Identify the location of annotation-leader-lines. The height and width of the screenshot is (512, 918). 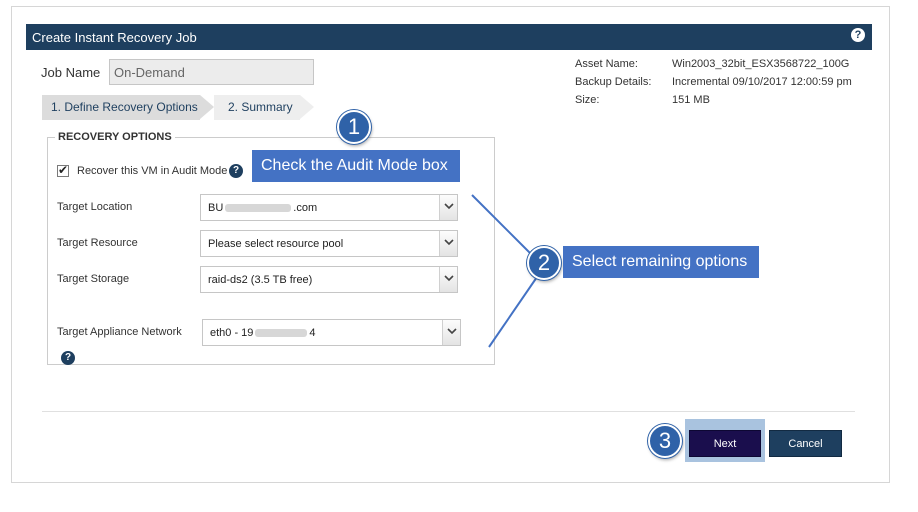
(504, 271).